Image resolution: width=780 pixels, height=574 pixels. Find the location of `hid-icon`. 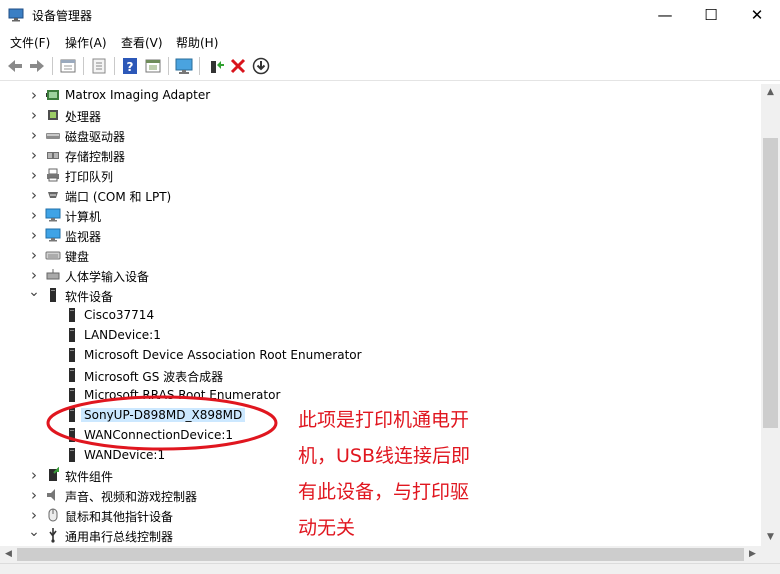

hid-icon is located at coordinates (53, 274).